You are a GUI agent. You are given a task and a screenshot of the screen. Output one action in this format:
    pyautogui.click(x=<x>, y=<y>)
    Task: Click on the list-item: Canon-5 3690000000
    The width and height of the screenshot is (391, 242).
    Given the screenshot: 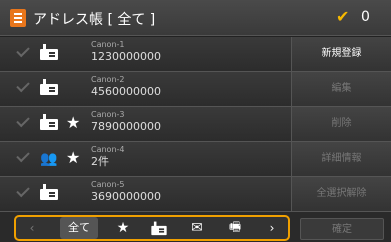 What is the action you would take?
    pyautogui.click(x=145, y=194)
    